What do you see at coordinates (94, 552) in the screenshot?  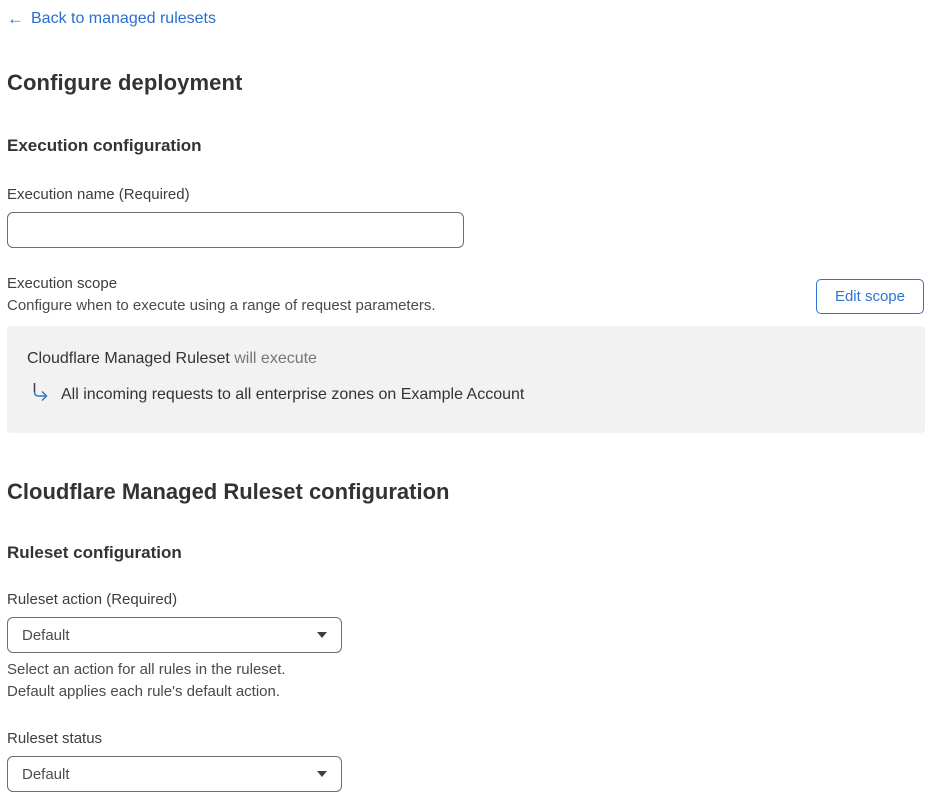 I see `ruleset-configuration-subheading: Ruleset configuration` at bounding box center [94, 552].